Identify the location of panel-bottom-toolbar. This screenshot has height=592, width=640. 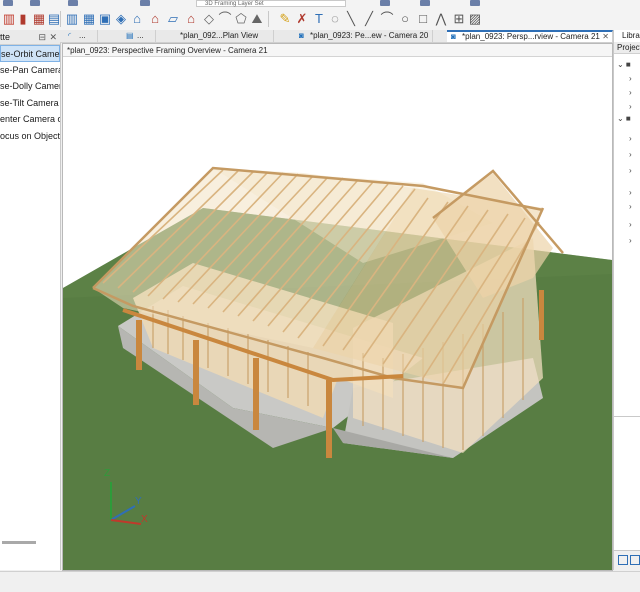
(627, 560).